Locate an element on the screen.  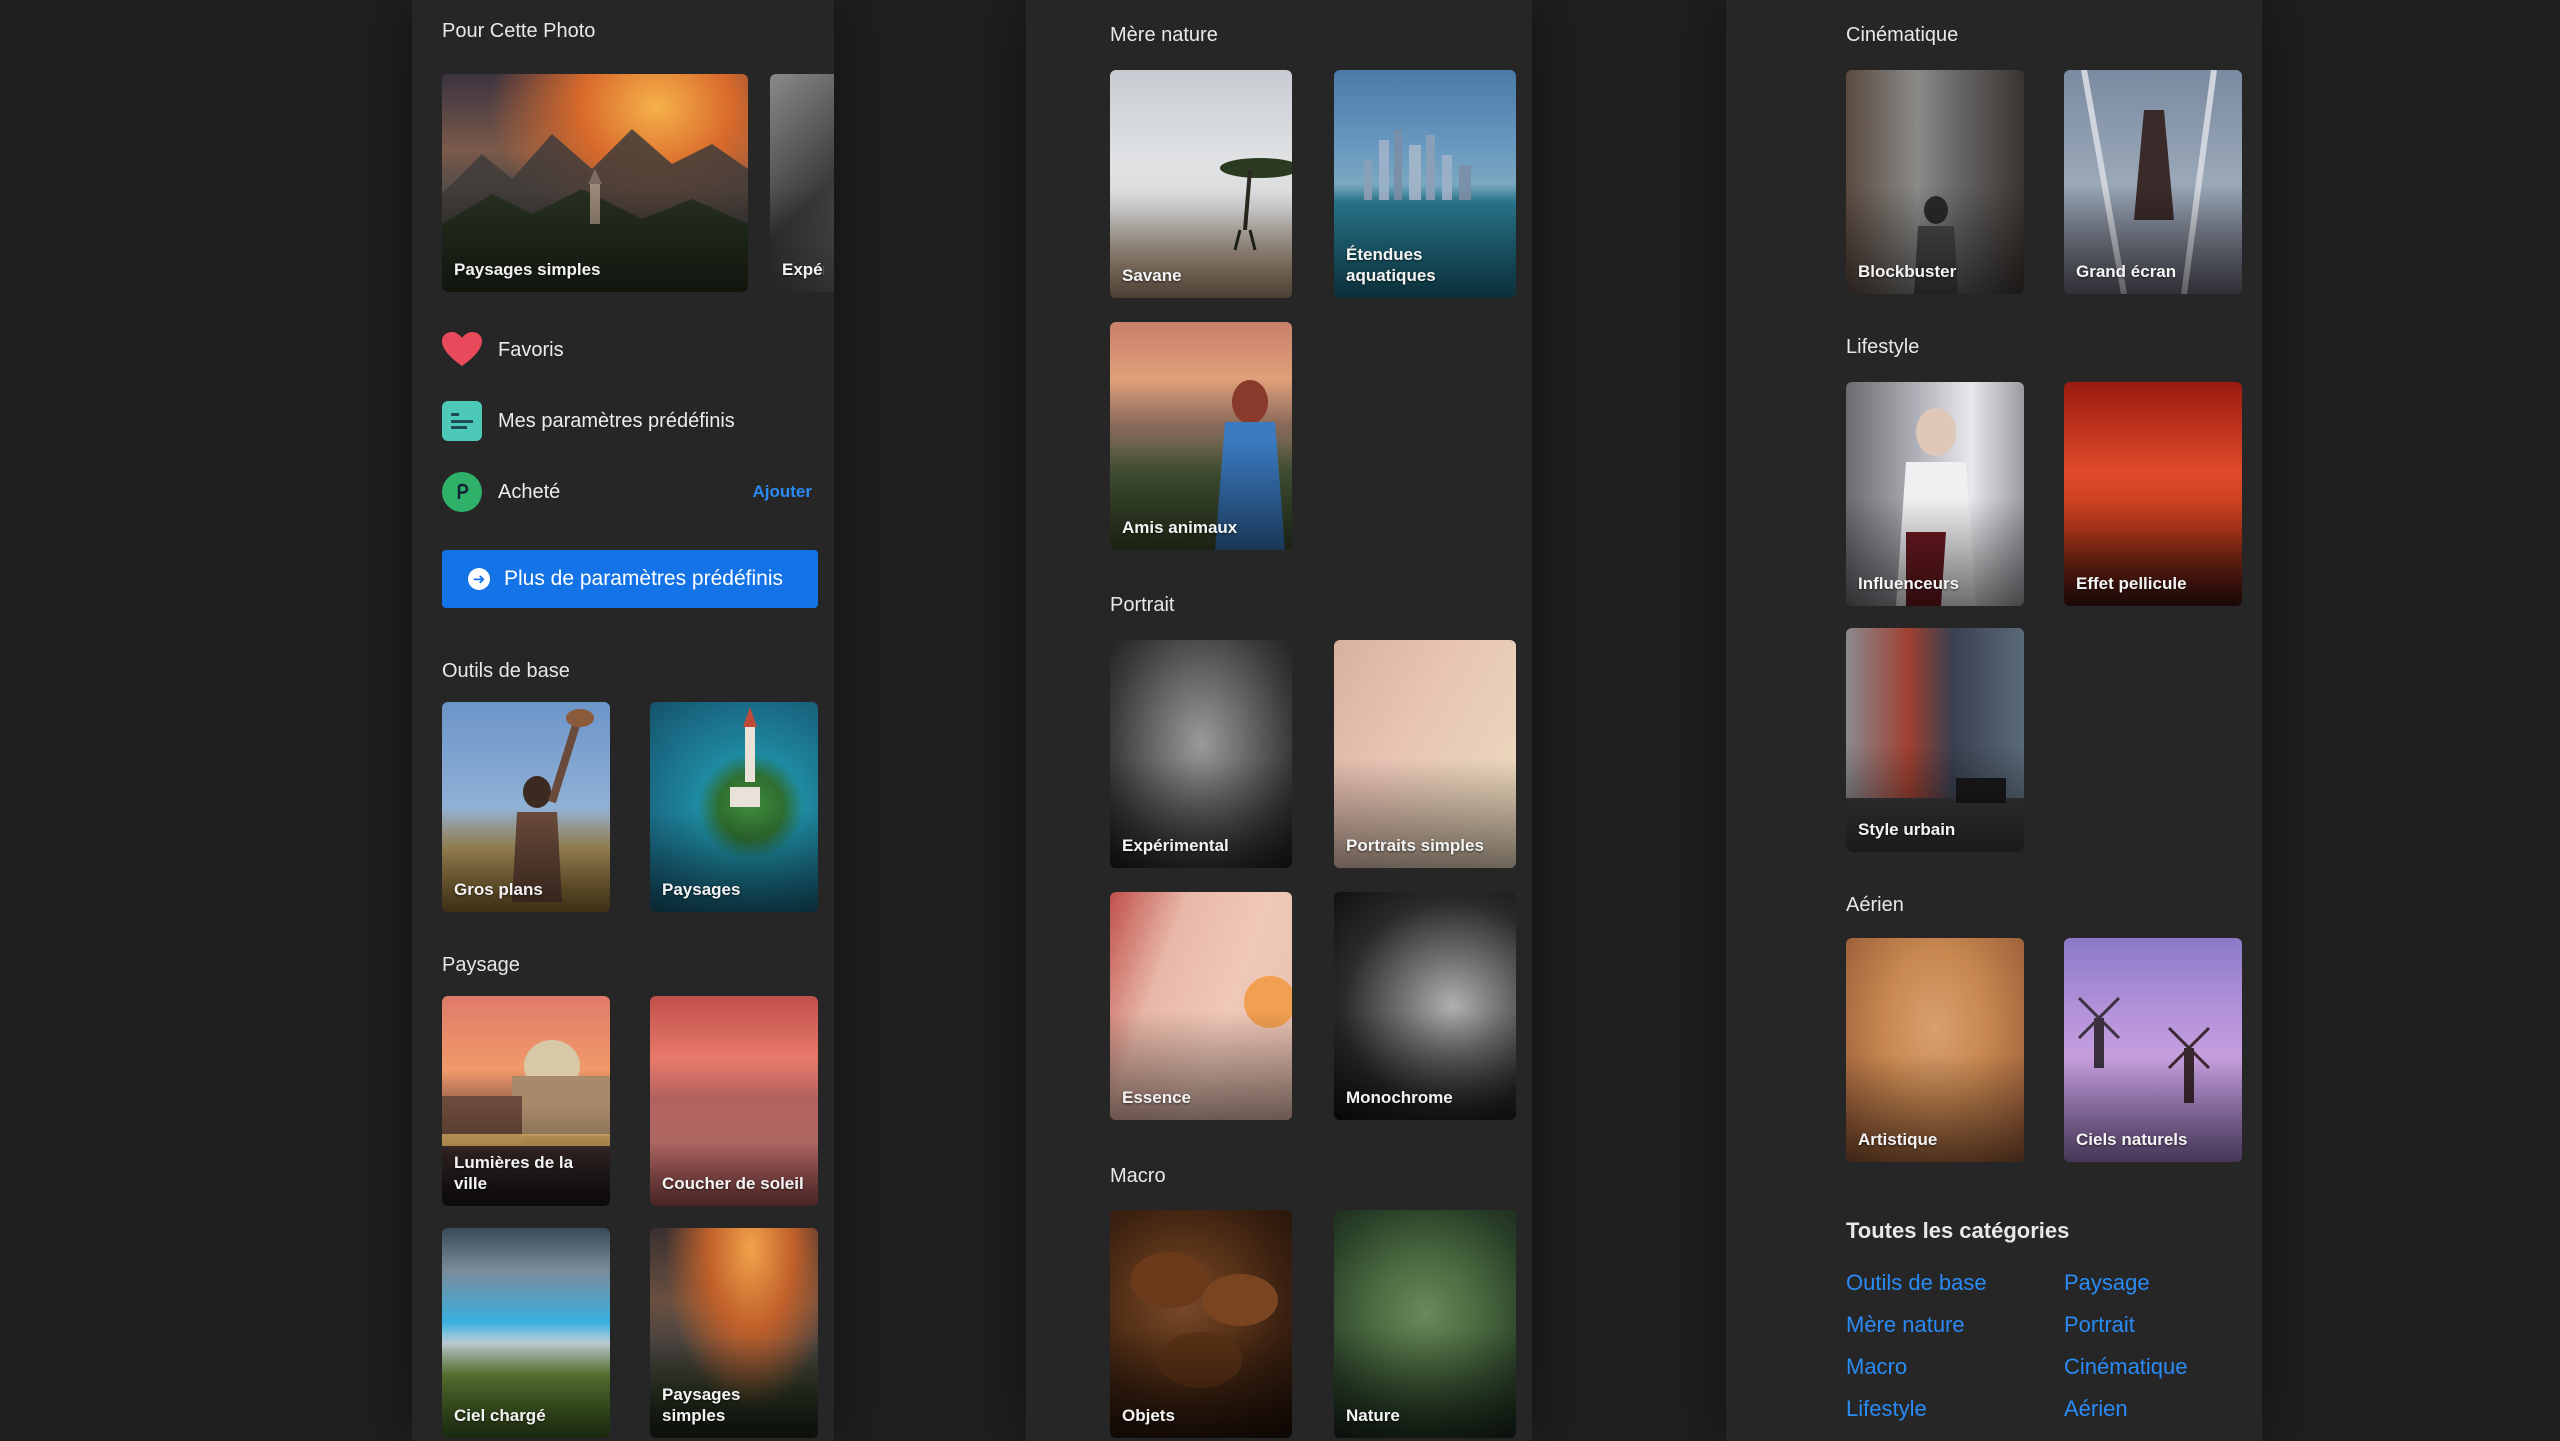
card-label: Nature is located at coordinates (1373, 1415).